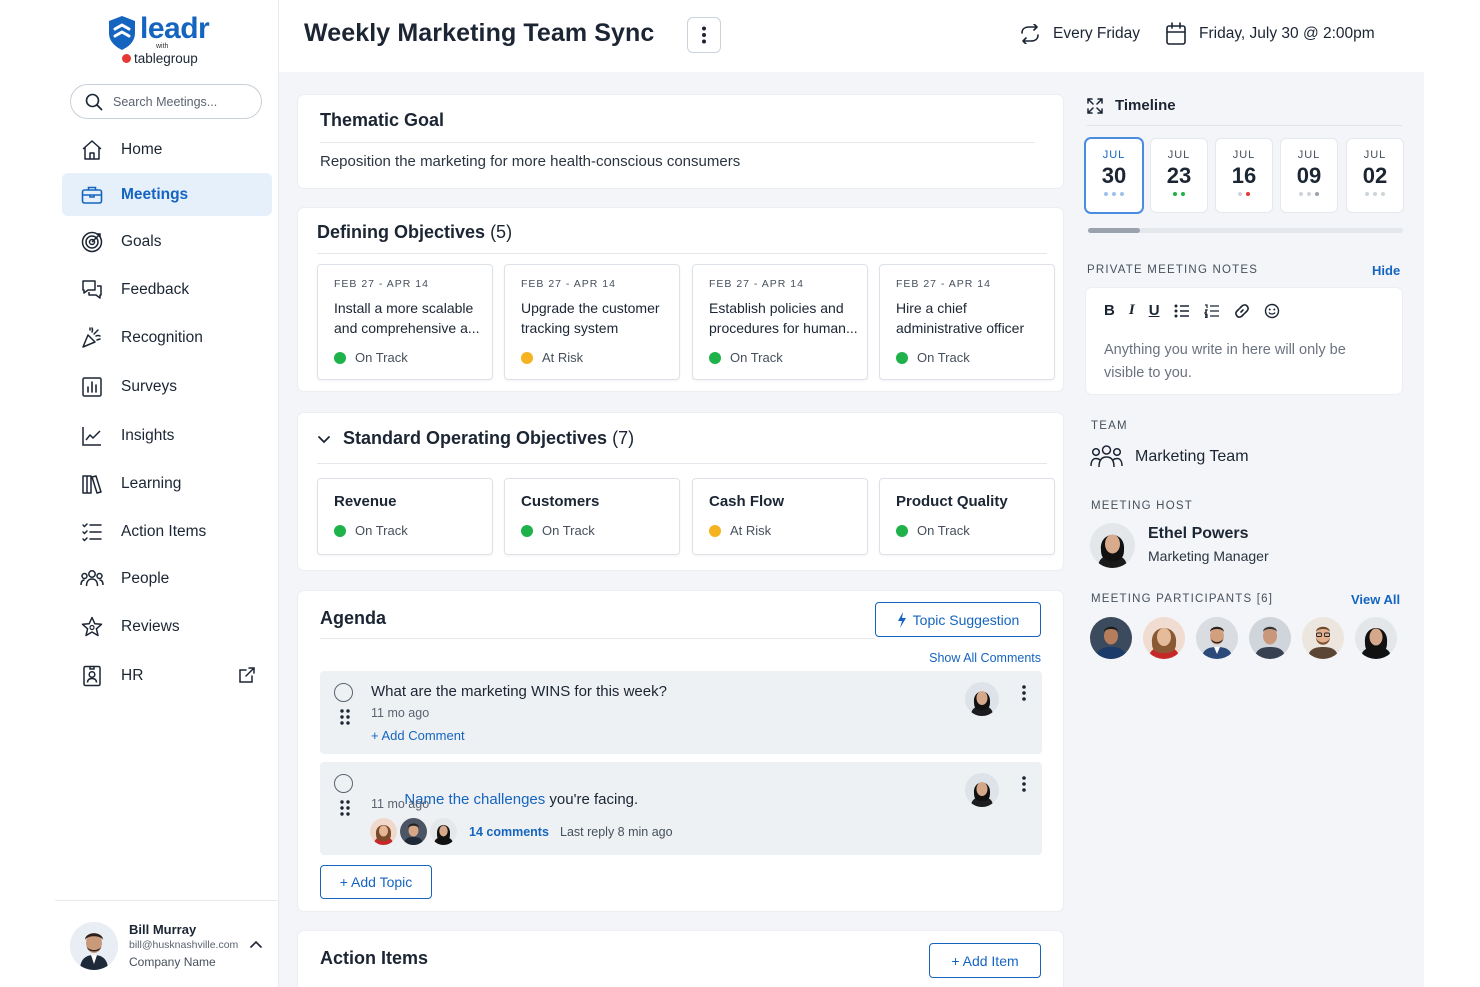  I want to click on view-all-participants-link: View All, so click(1375, 599).